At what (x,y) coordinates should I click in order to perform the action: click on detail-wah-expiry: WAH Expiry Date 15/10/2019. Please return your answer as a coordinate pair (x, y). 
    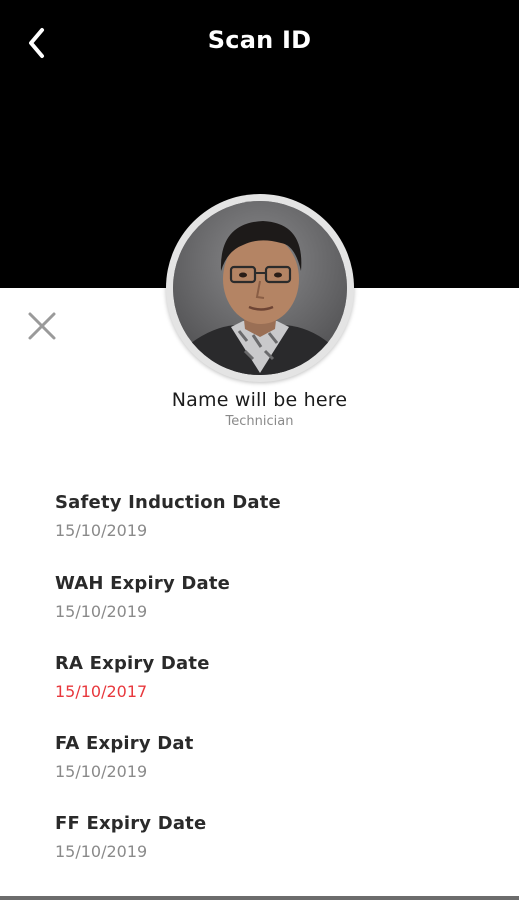
    Looking at the image, I should click on (265, 597).